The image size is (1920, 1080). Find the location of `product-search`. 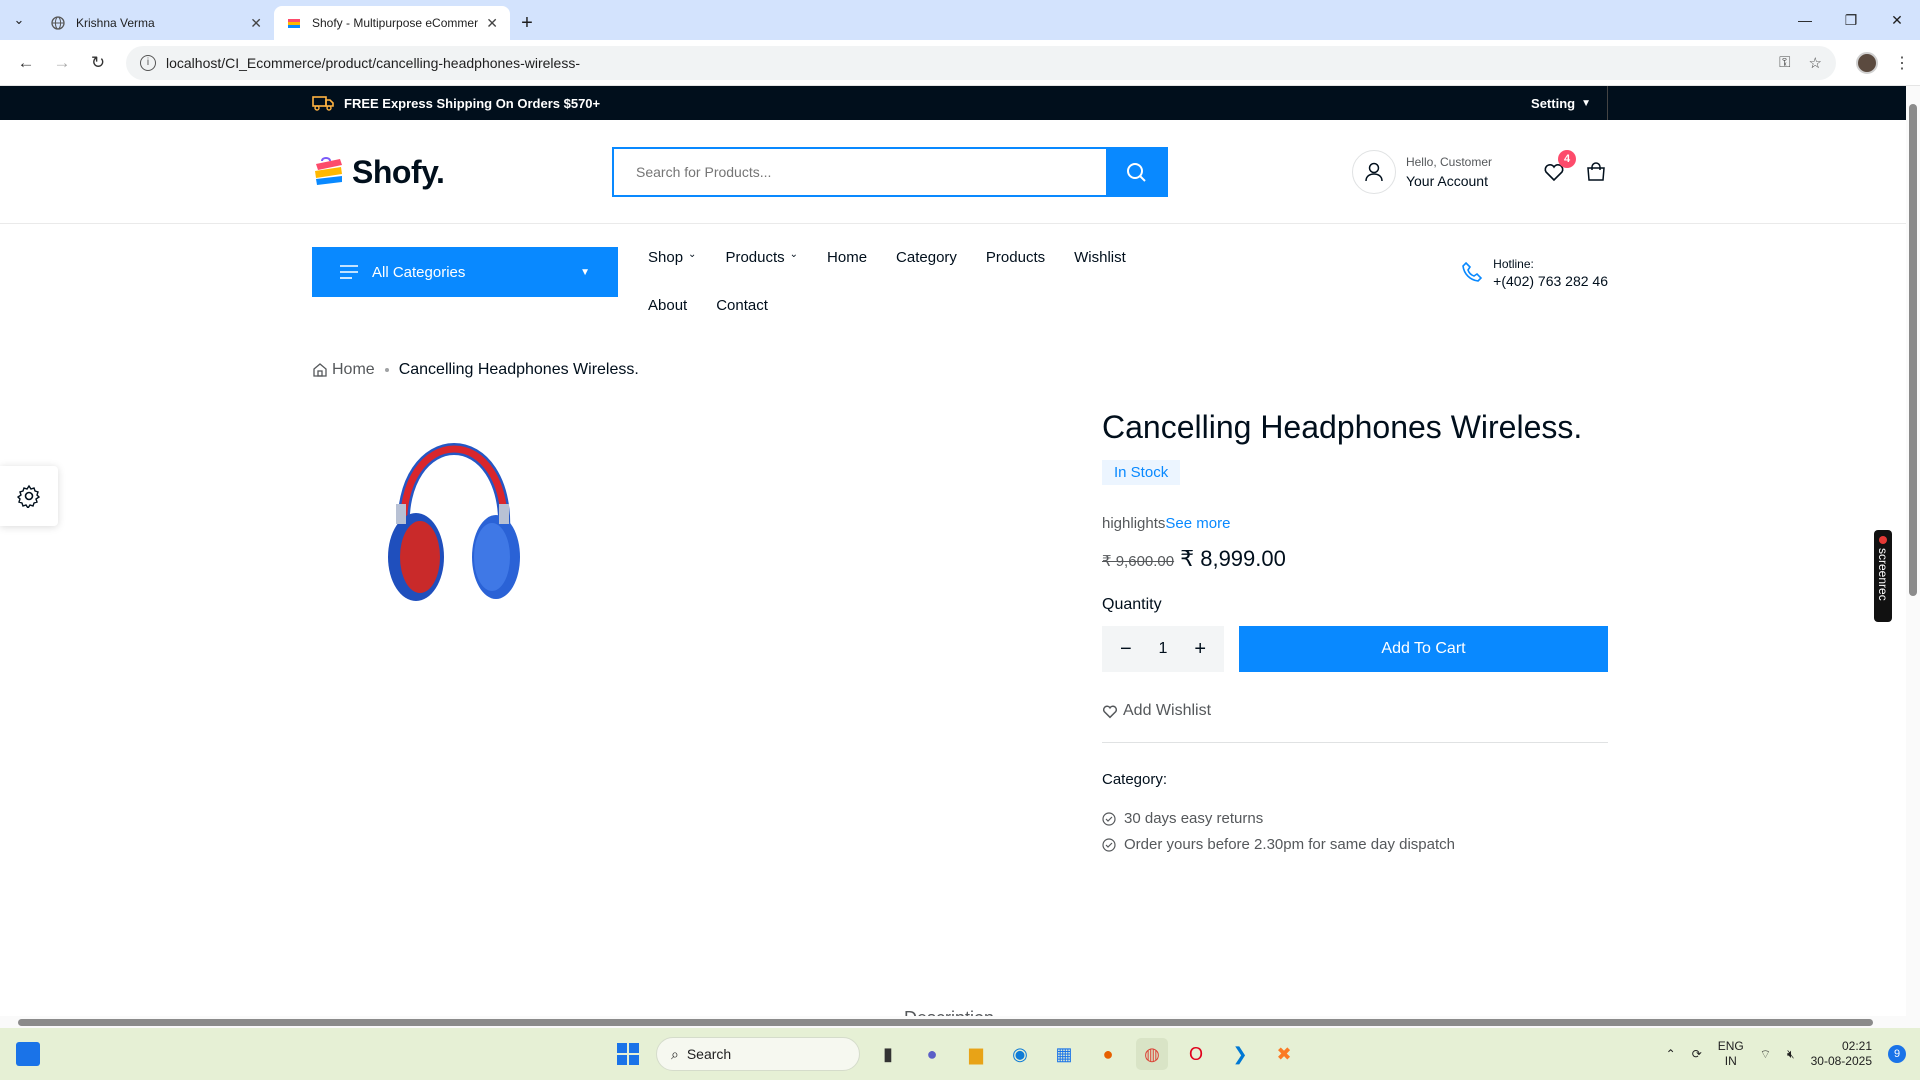

product-search is located at coordinates (890, 172).